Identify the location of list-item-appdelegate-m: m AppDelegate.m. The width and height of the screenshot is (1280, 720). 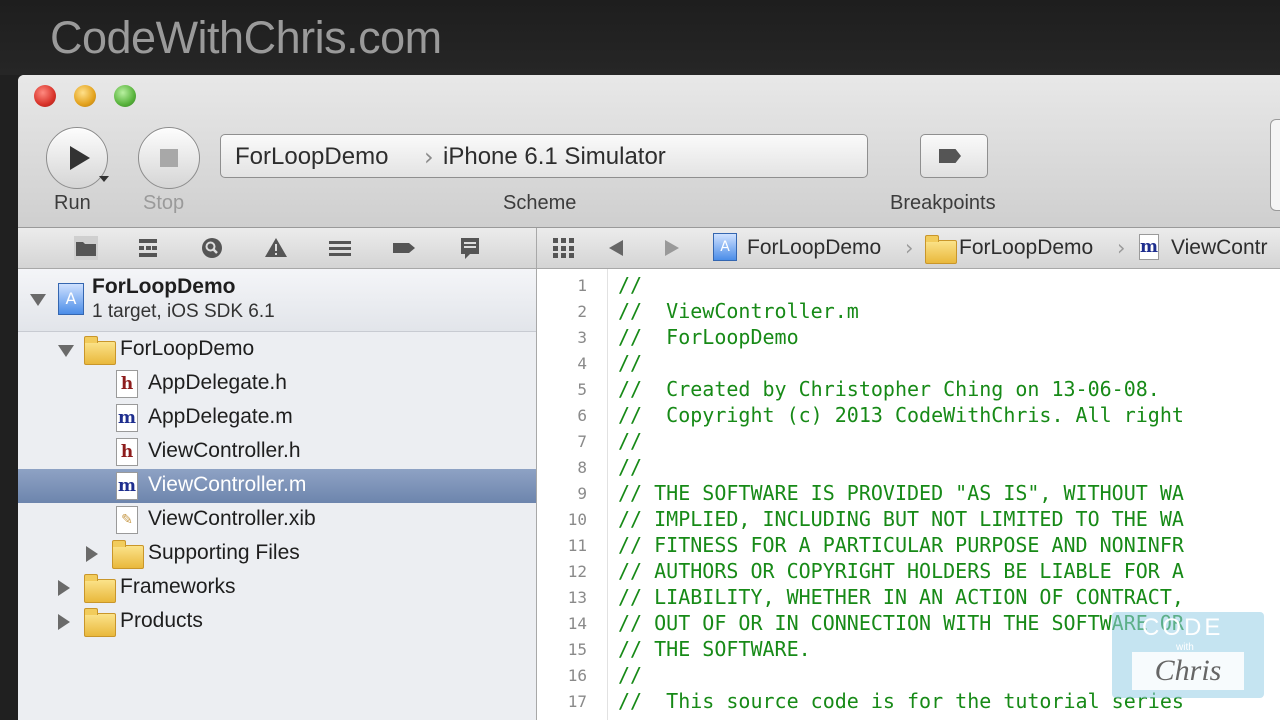
(277, 418).